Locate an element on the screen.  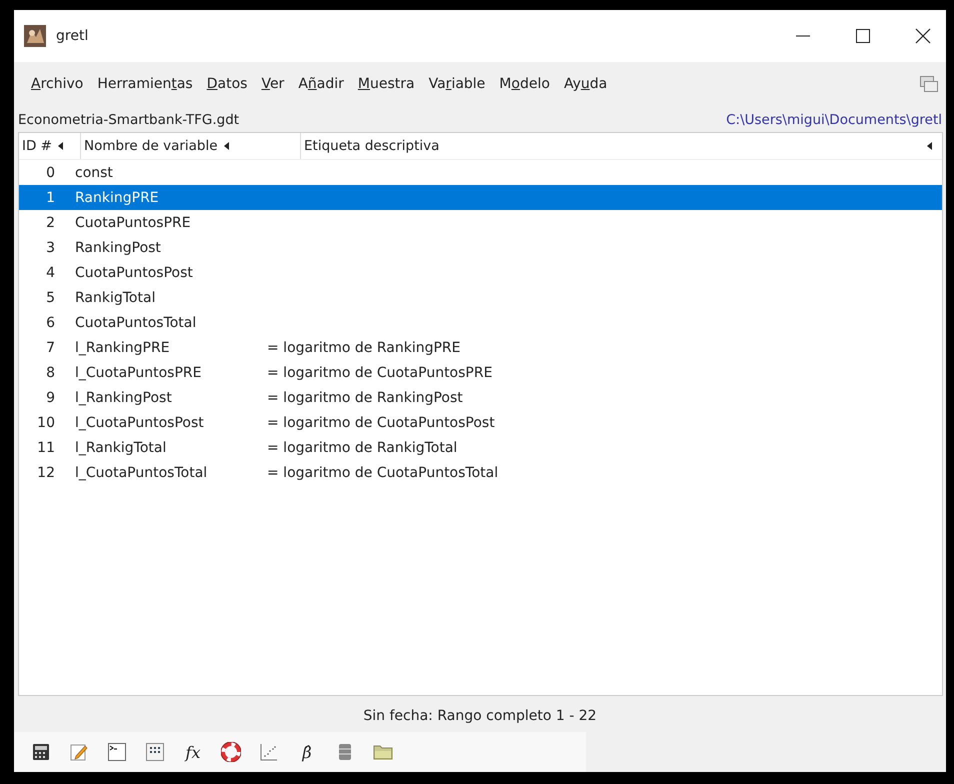
table-cell-text: RankingPRE is located at coordinates (117, 198).